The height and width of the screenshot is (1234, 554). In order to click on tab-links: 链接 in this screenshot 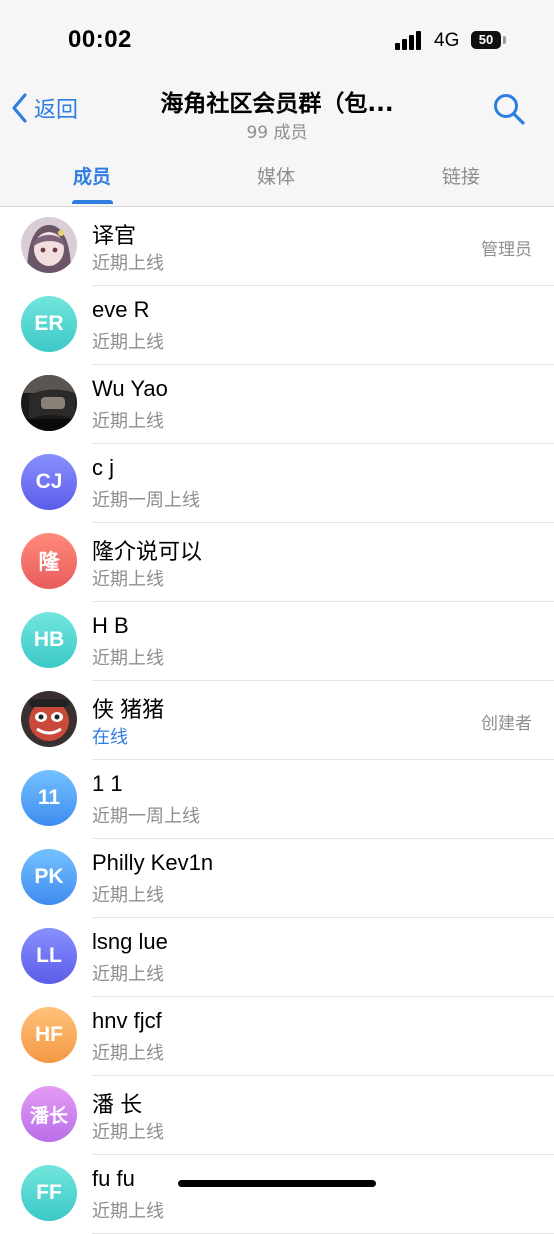, I will do `click(461, 175)`.